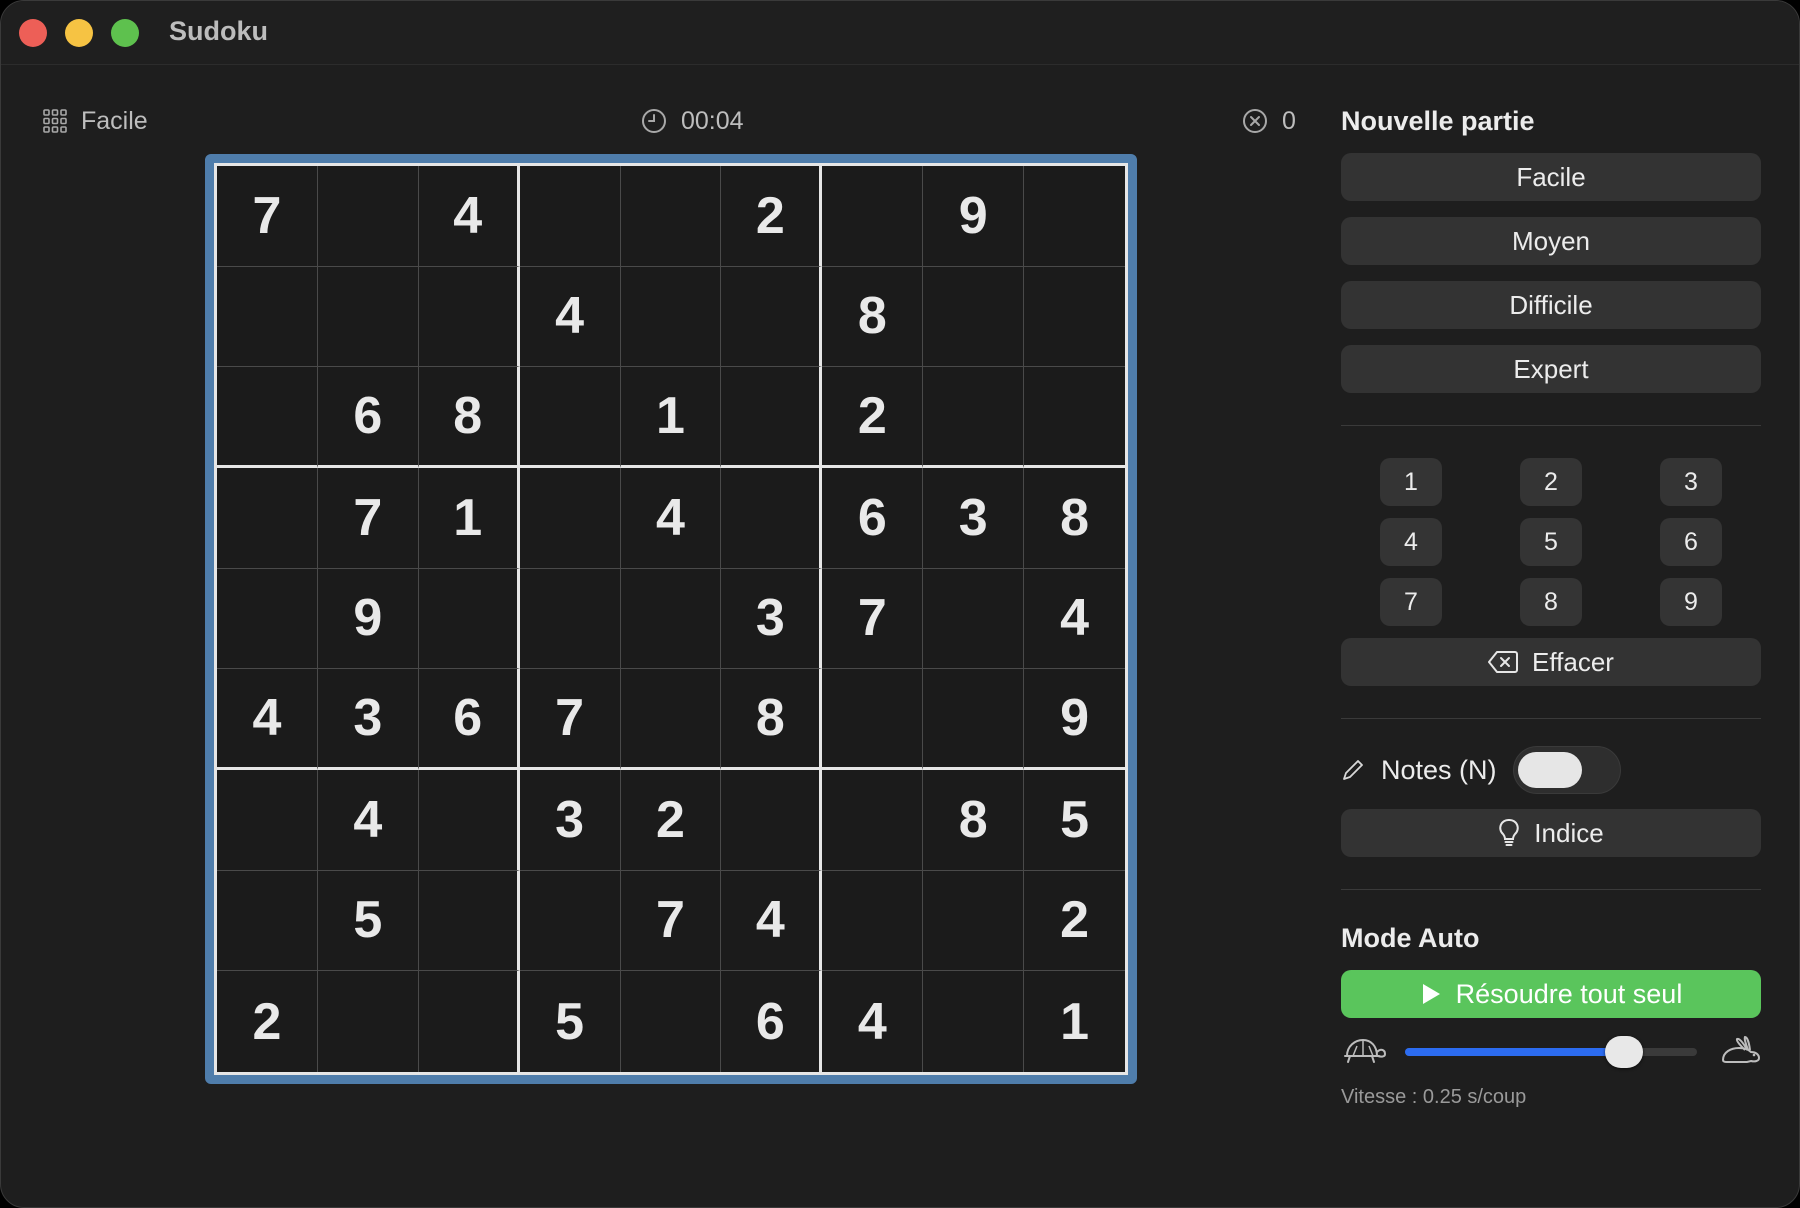 This screenshot has height=1208, width=1800. Describe the element at coordinates (1551, 369) in the screenshot. I see `new-game-expert-button: Expert` at that location.